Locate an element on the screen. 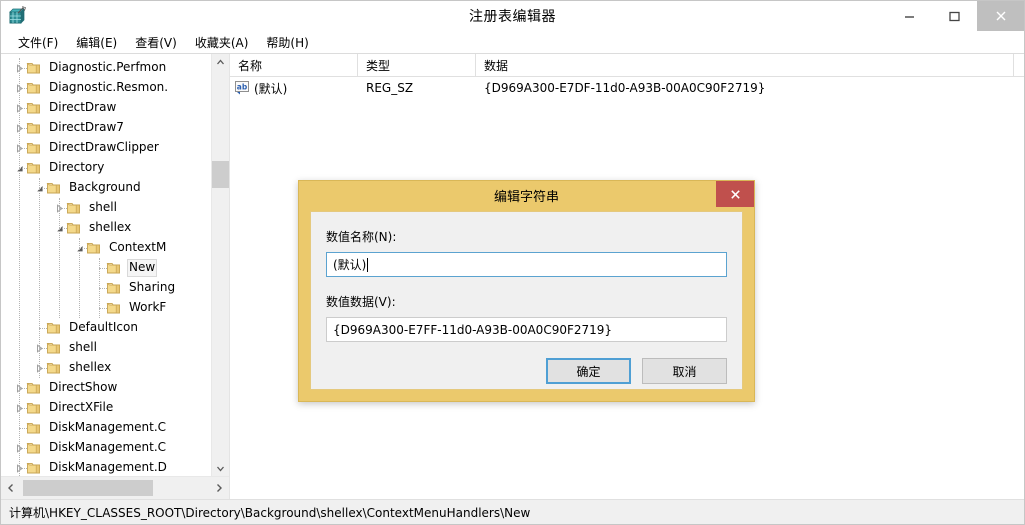  dialog-title: 编辑字符串 is located at coordinates (526, 197).